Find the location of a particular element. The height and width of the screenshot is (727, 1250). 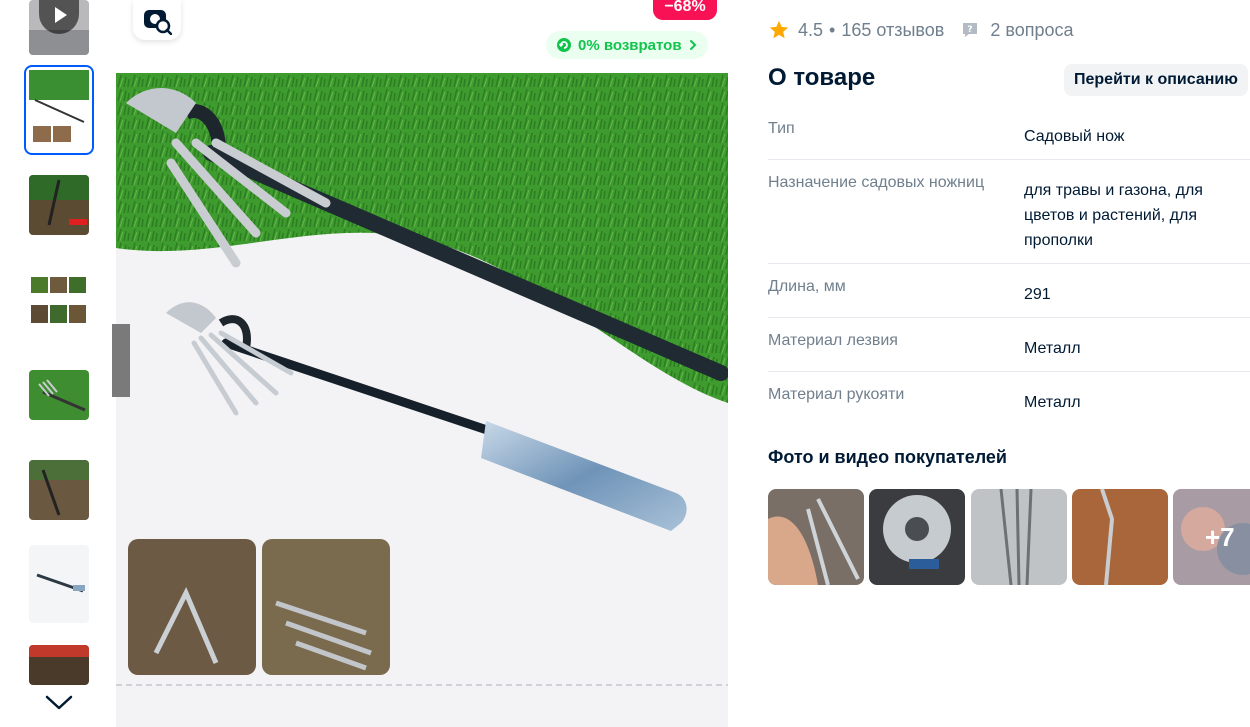

question-icon: ? is located at coordinates (970, 30).